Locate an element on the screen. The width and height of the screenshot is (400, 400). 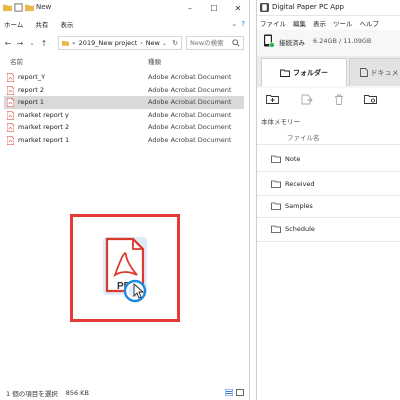
folder-item-note: Note is located at coordinates (285, 159).